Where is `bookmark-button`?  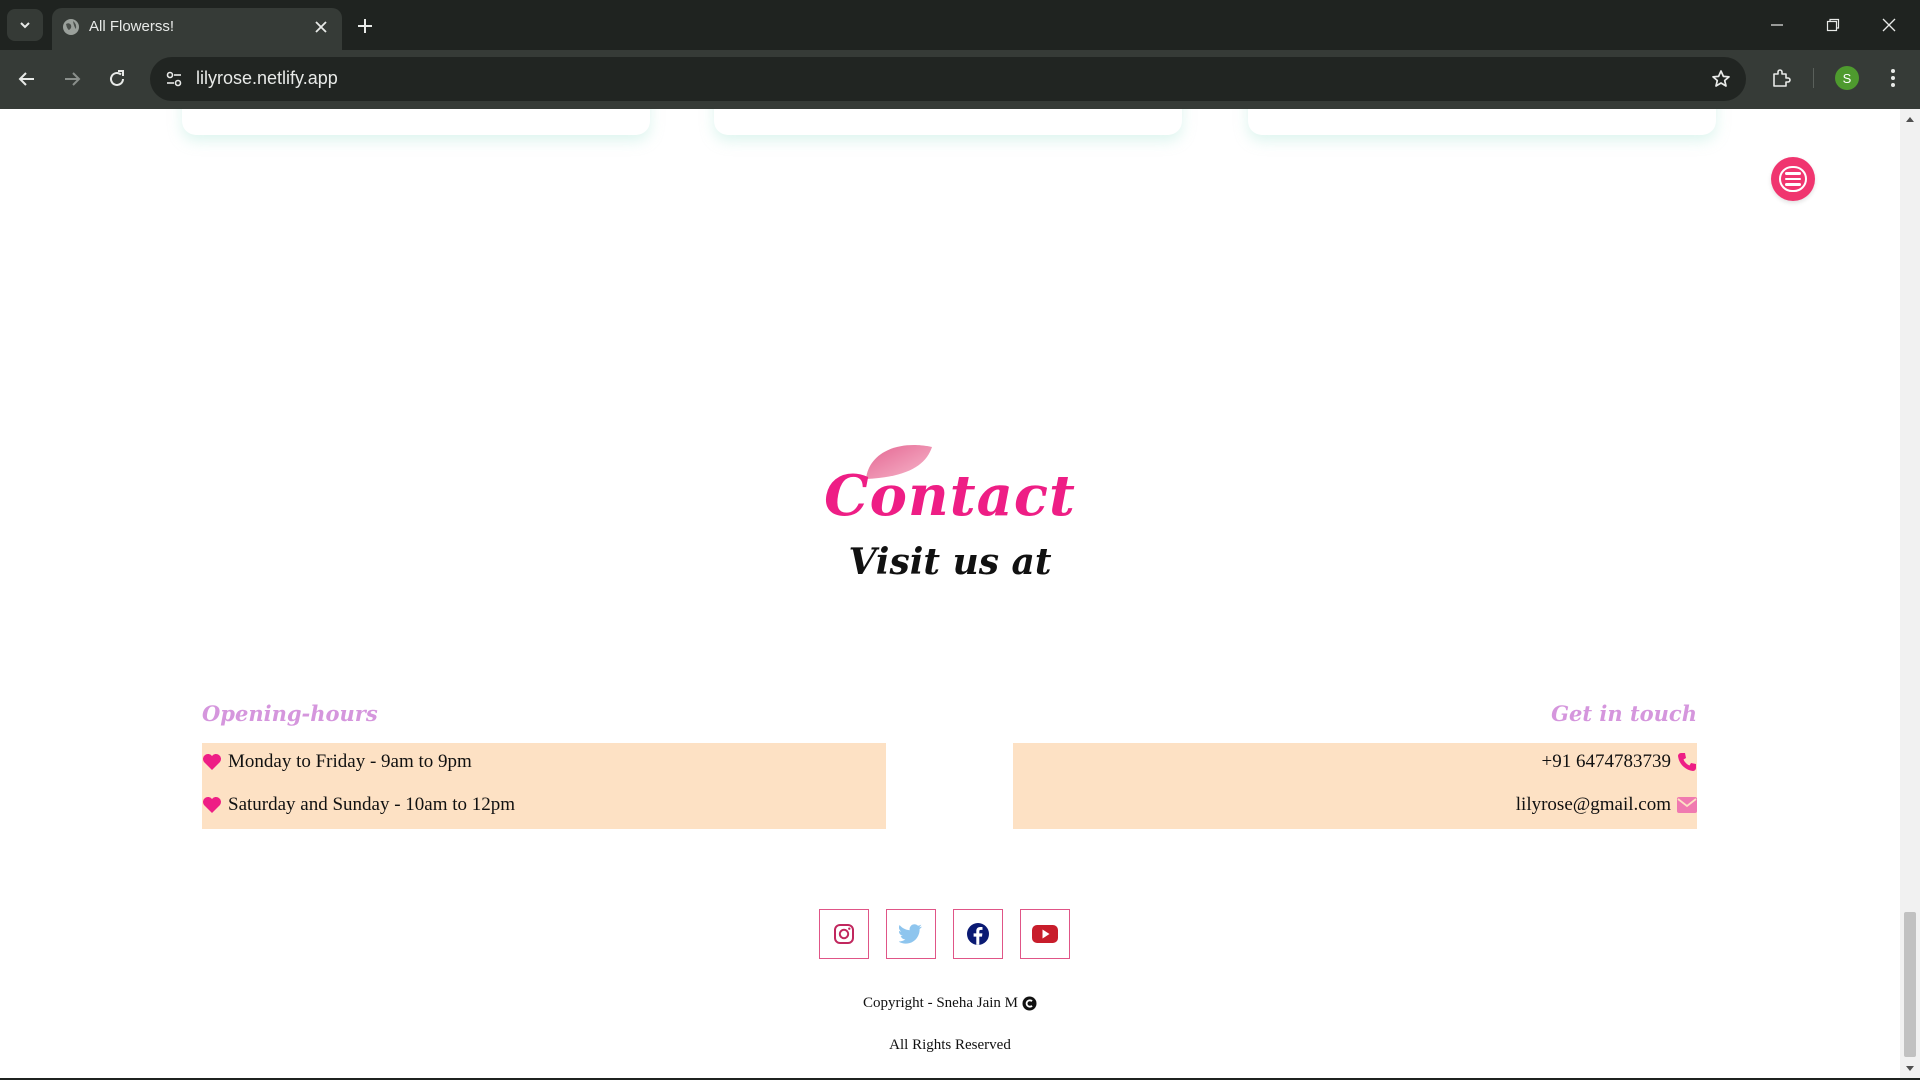 bookmark-button is located at coordinates (1721, 79).